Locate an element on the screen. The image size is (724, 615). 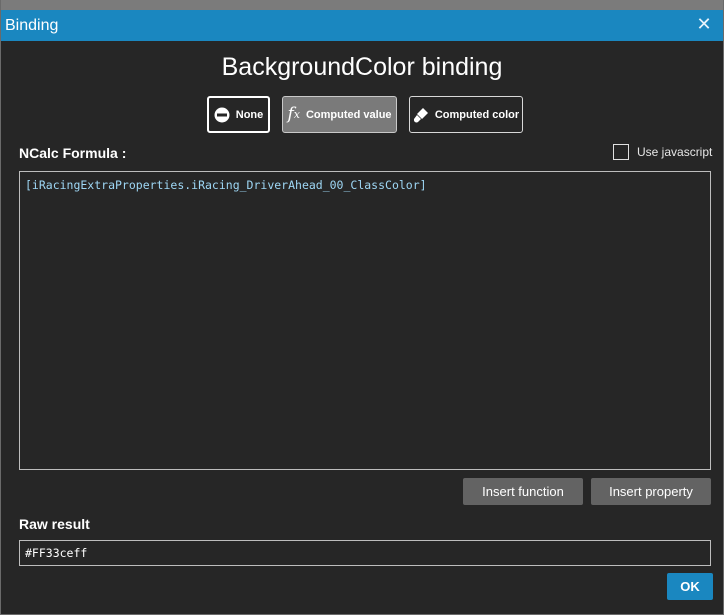
raw-result-label: Raw result is located at coordinates (54, 524).